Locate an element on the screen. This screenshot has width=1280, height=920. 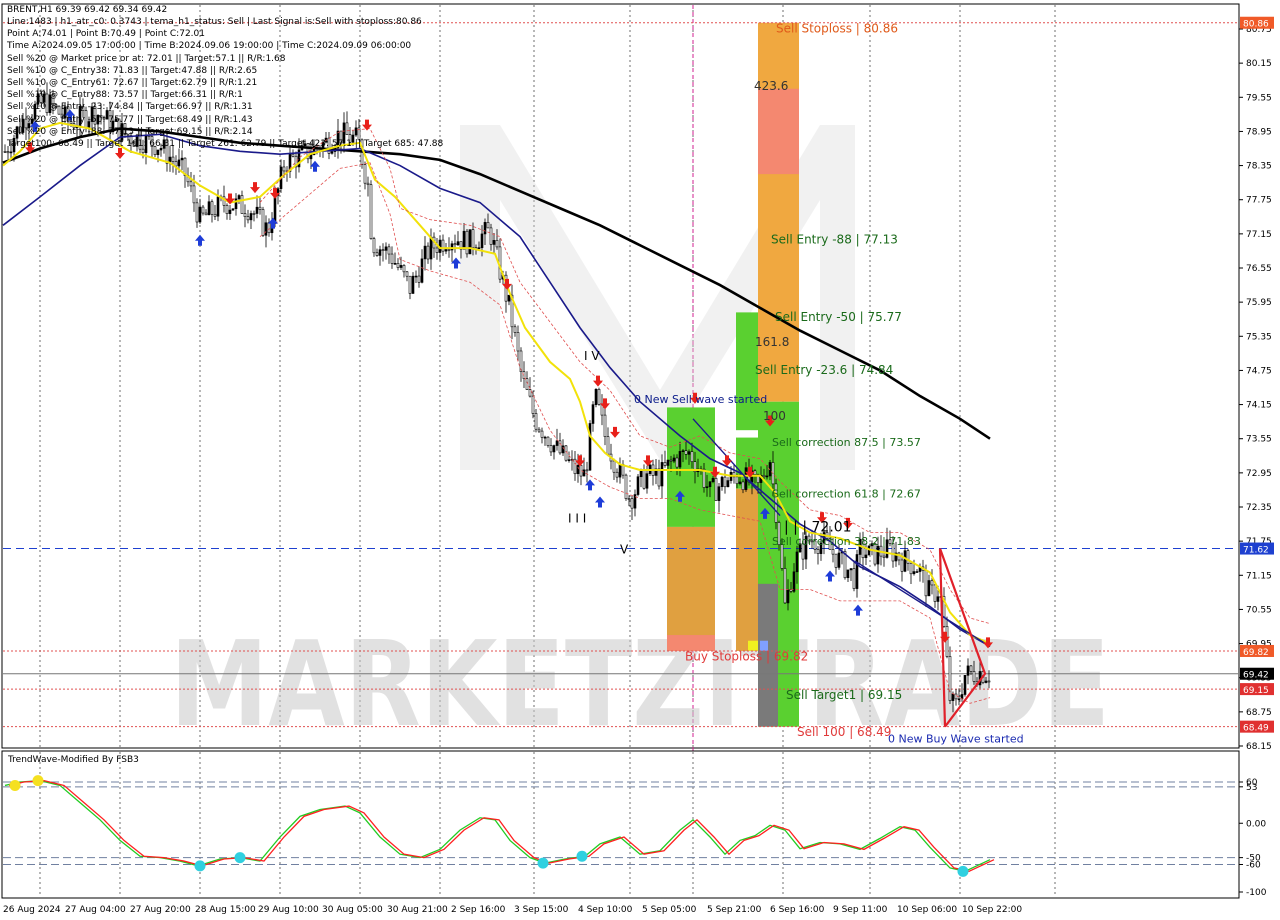
annotation-label: 100 is located at coordinates (774, 416).